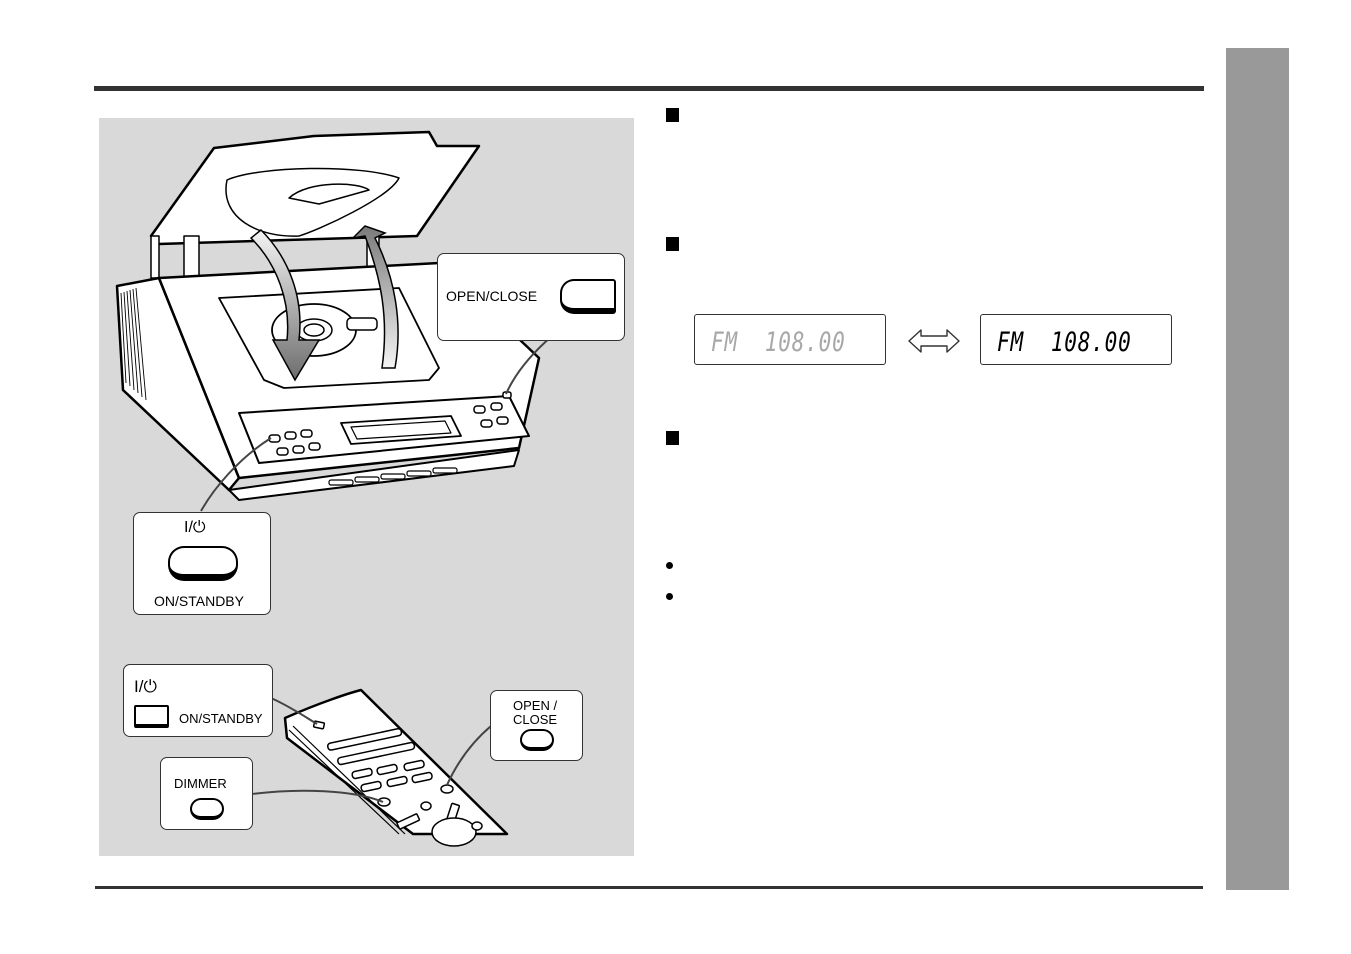  I want to click on display-bright: FM 108.00, so click(1076, 339).